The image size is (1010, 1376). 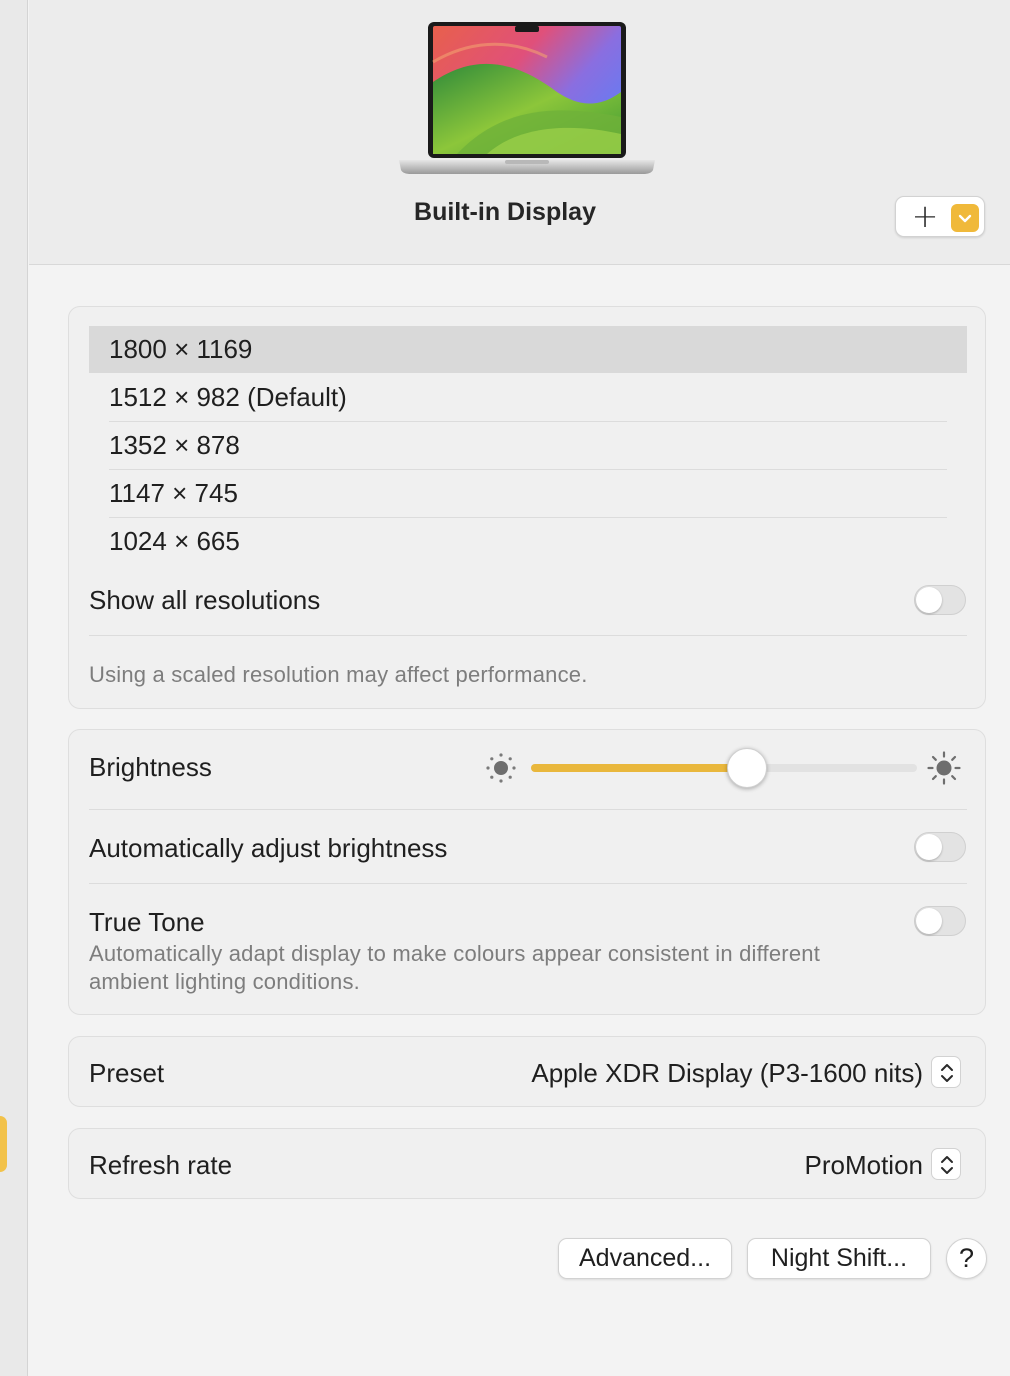 What do you see at coordinates (527, 100) in the screenshot?
I see `laptop-display-icon` at bounding box center [527, 100].